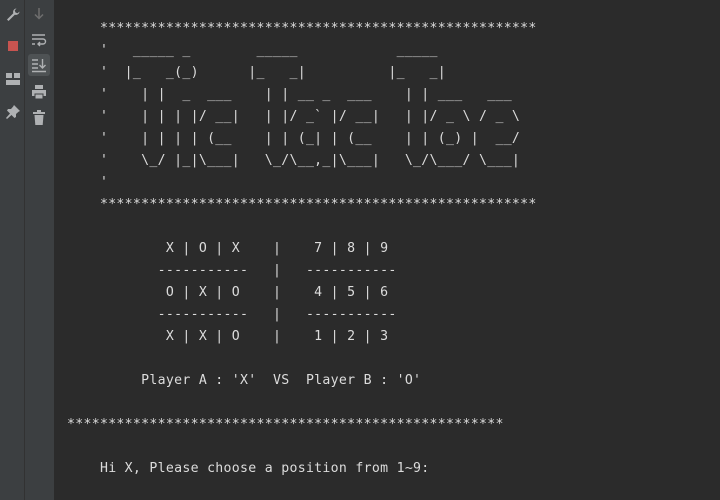 The height and width of the screenshot is (500, 720). I want to click on print-icon, so click(39, 92).